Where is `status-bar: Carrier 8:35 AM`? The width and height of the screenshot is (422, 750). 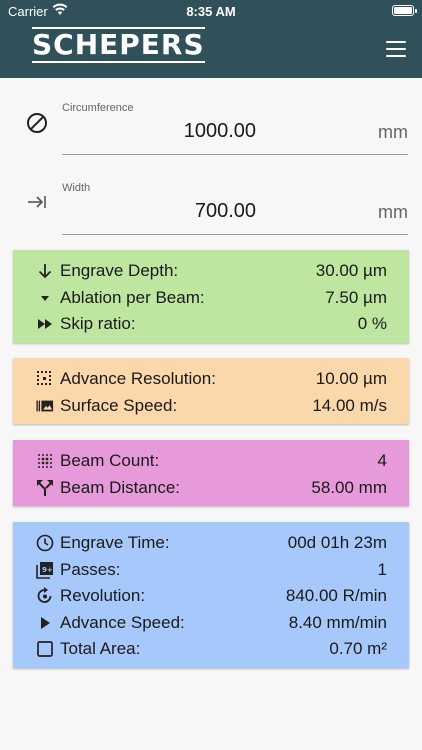 status-bar: Carrier 8:35 AM is located at coordinates (211, 11).